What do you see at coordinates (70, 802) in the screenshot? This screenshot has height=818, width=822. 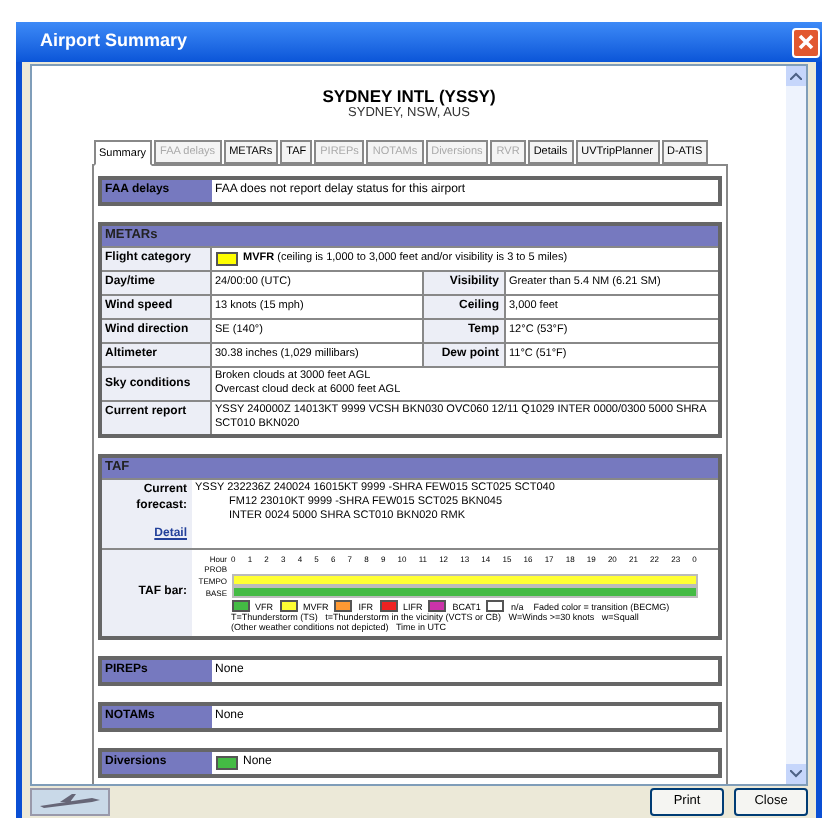 I see `airplane-picture` at bounding box center [70, 802].